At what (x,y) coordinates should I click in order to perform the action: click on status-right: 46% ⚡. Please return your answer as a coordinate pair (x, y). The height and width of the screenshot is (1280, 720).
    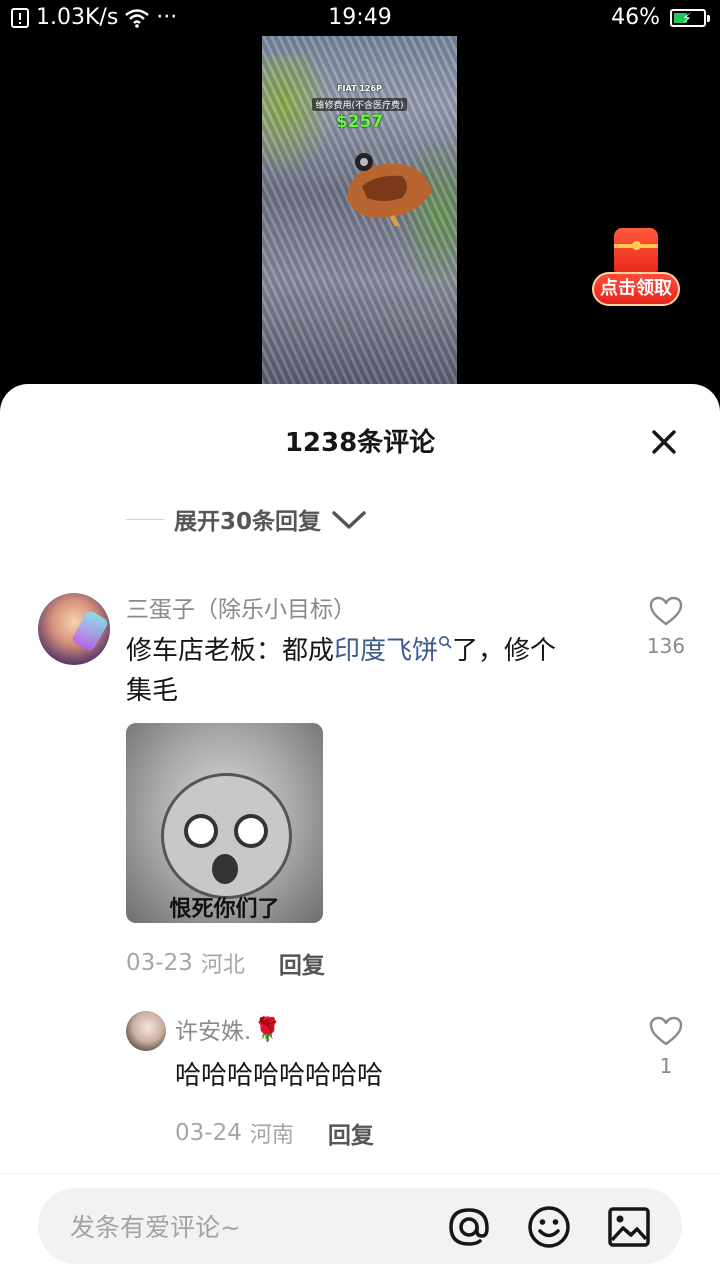
    Looking at the image, I should click on (660, 17).